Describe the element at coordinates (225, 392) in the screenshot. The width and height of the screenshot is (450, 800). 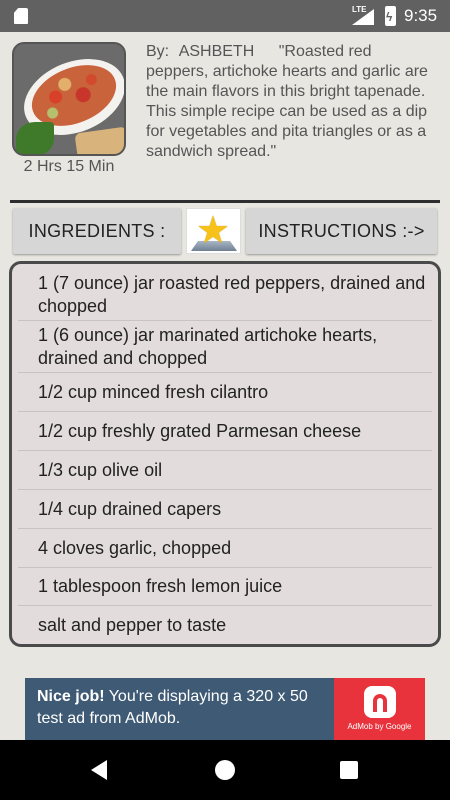
I see `list-item: 1/2 cup minced fresh cilantro` at that location.